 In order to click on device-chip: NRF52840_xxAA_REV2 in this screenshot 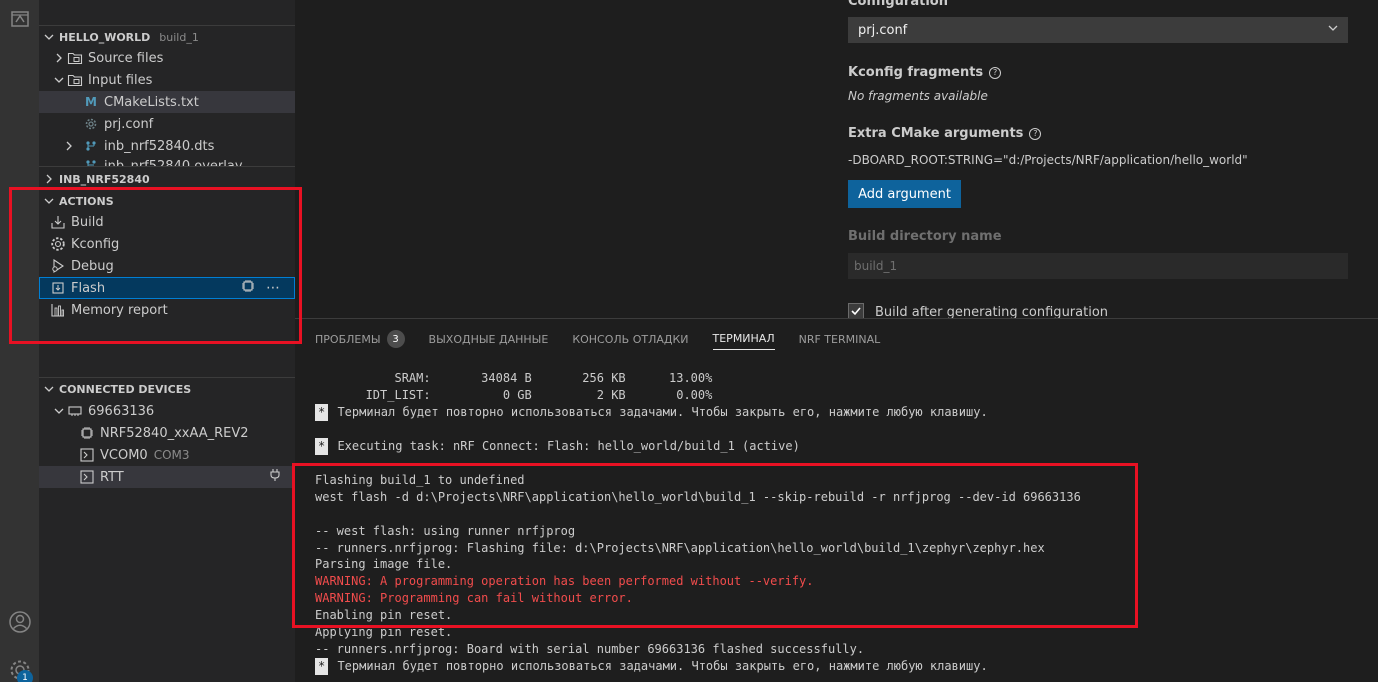, I will do `click(167, 433)`.